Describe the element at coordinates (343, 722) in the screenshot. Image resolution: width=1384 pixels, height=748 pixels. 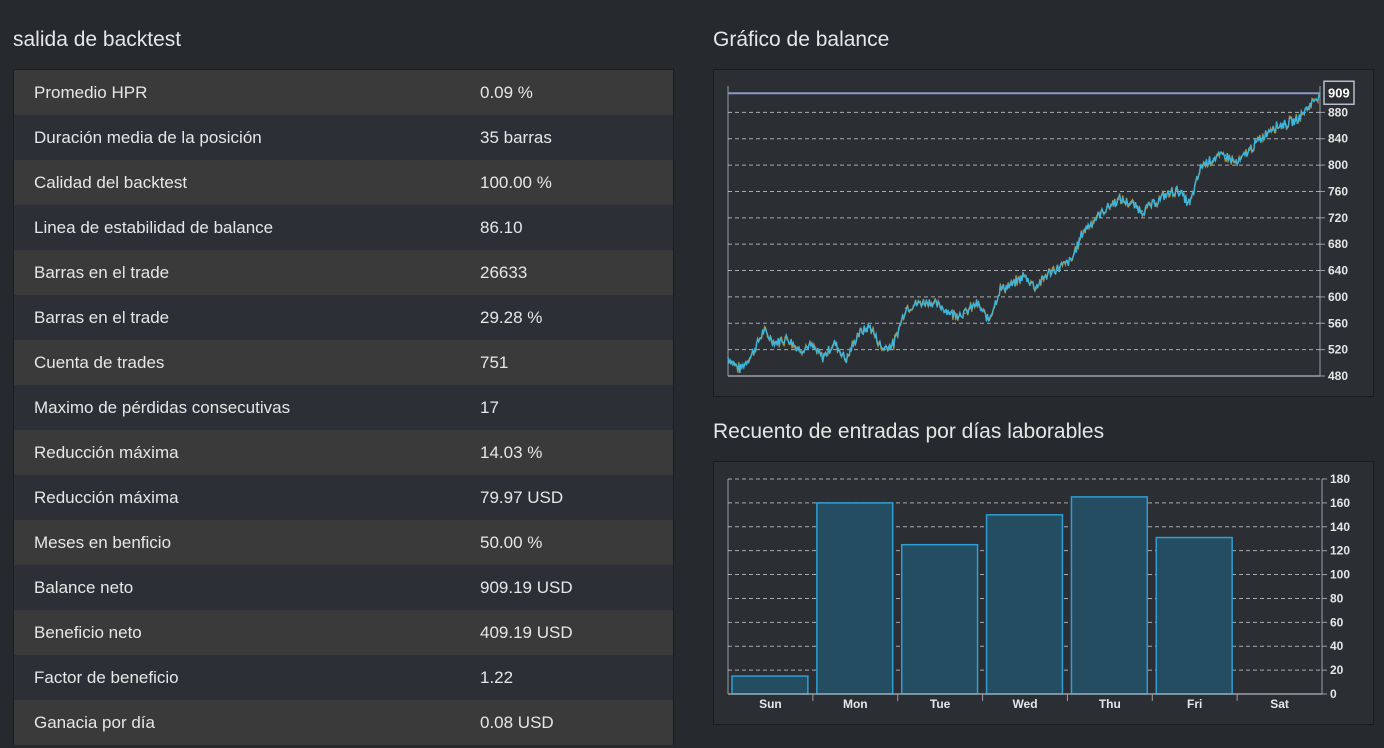
I see `stat-row: Ganacia por día 0.08 USD` at that location.